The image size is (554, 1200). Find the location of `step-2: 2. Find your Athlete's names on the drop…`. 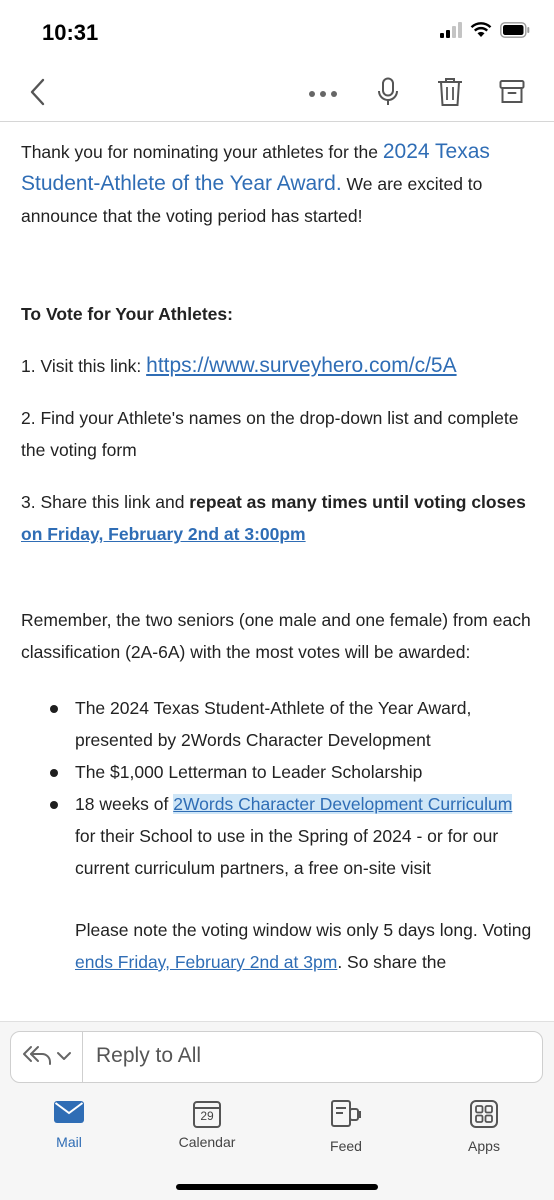

step-2: 2. Find your Athlete's names on the drop… is located at coordinates (270, 434).